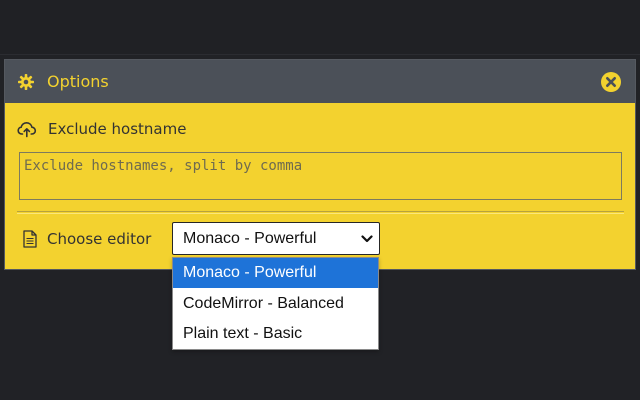 The image size is (640, 400). What do you see at coordinates (611, 82) in the screenshot?
I see `close-icon` at bounding box center [611, 82].